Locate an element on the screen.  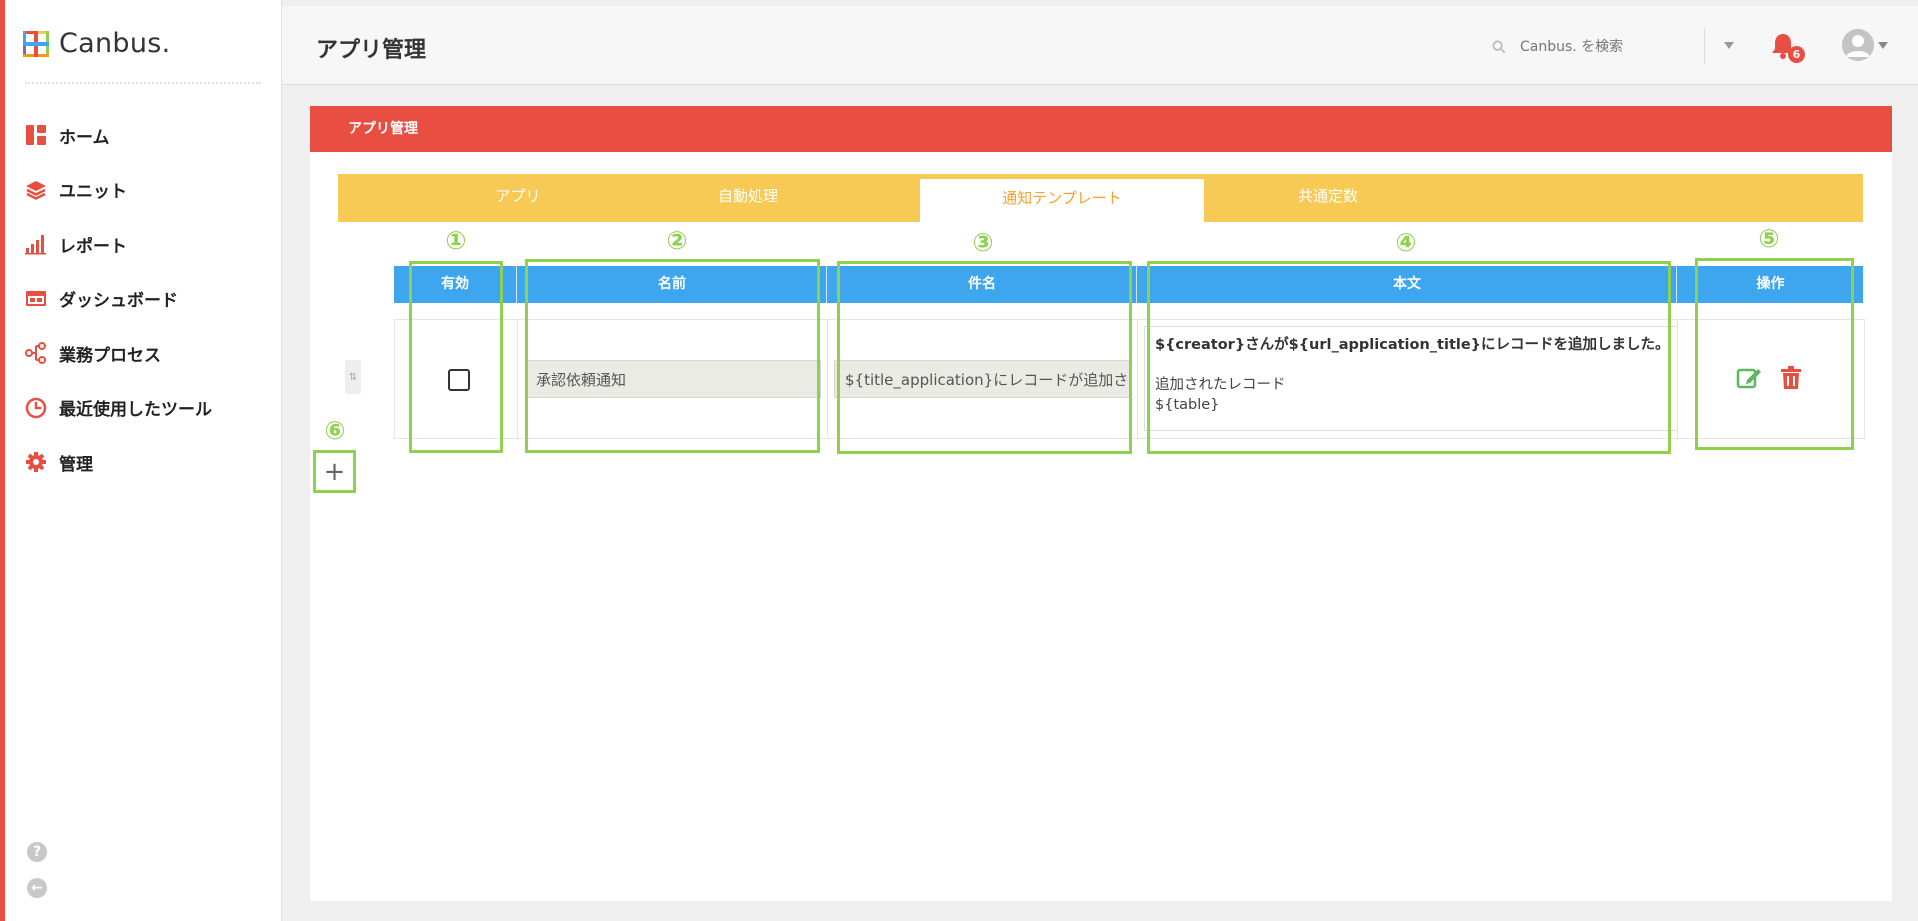
annotation-number-3: ③ is located at coordinates (983, 242).